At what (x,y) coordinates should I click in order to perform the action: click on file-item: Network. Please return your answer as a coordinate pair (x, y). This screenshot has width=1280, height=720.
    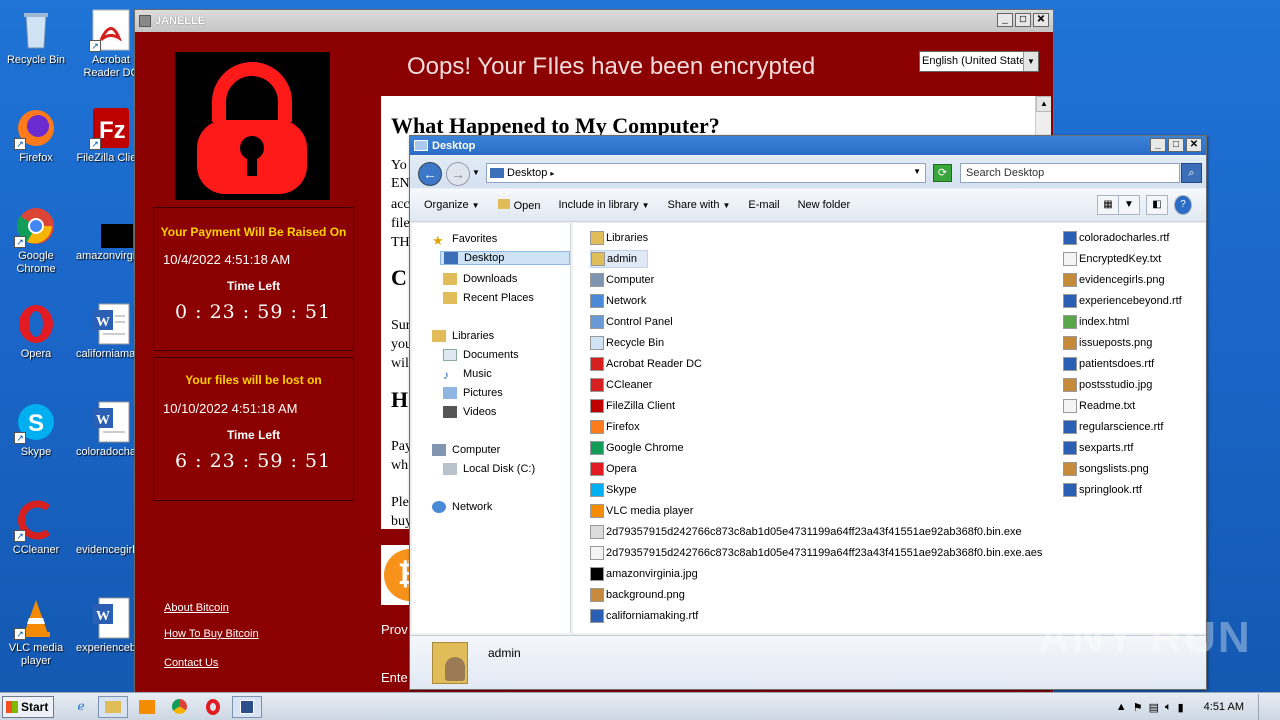
    Looking at the image, I should click on (618, 301).